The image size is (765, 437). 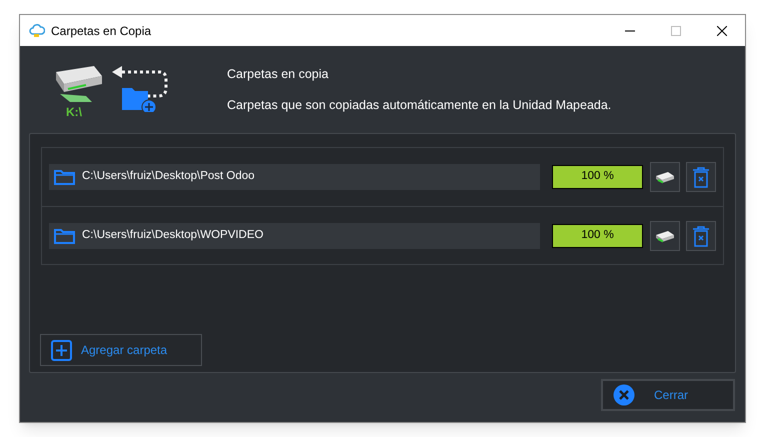 What do you see at coordinates (278, 74) in the screenshot?
I see `header-title: Carpetas en copia` at bounding box center [278, 74].